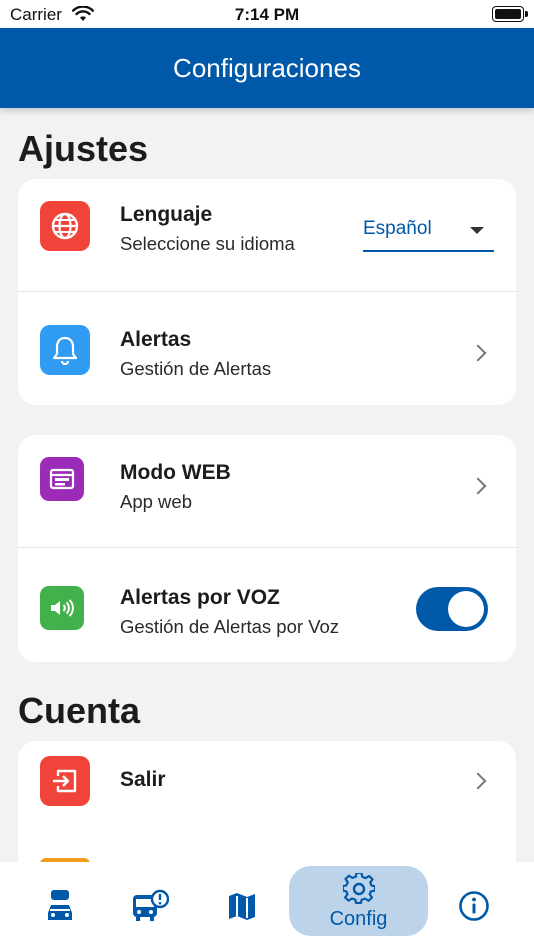  What do you see at coordinates (358, 888) in the screenshot?
I see `gear-icon` at bounding box center [358, 888].